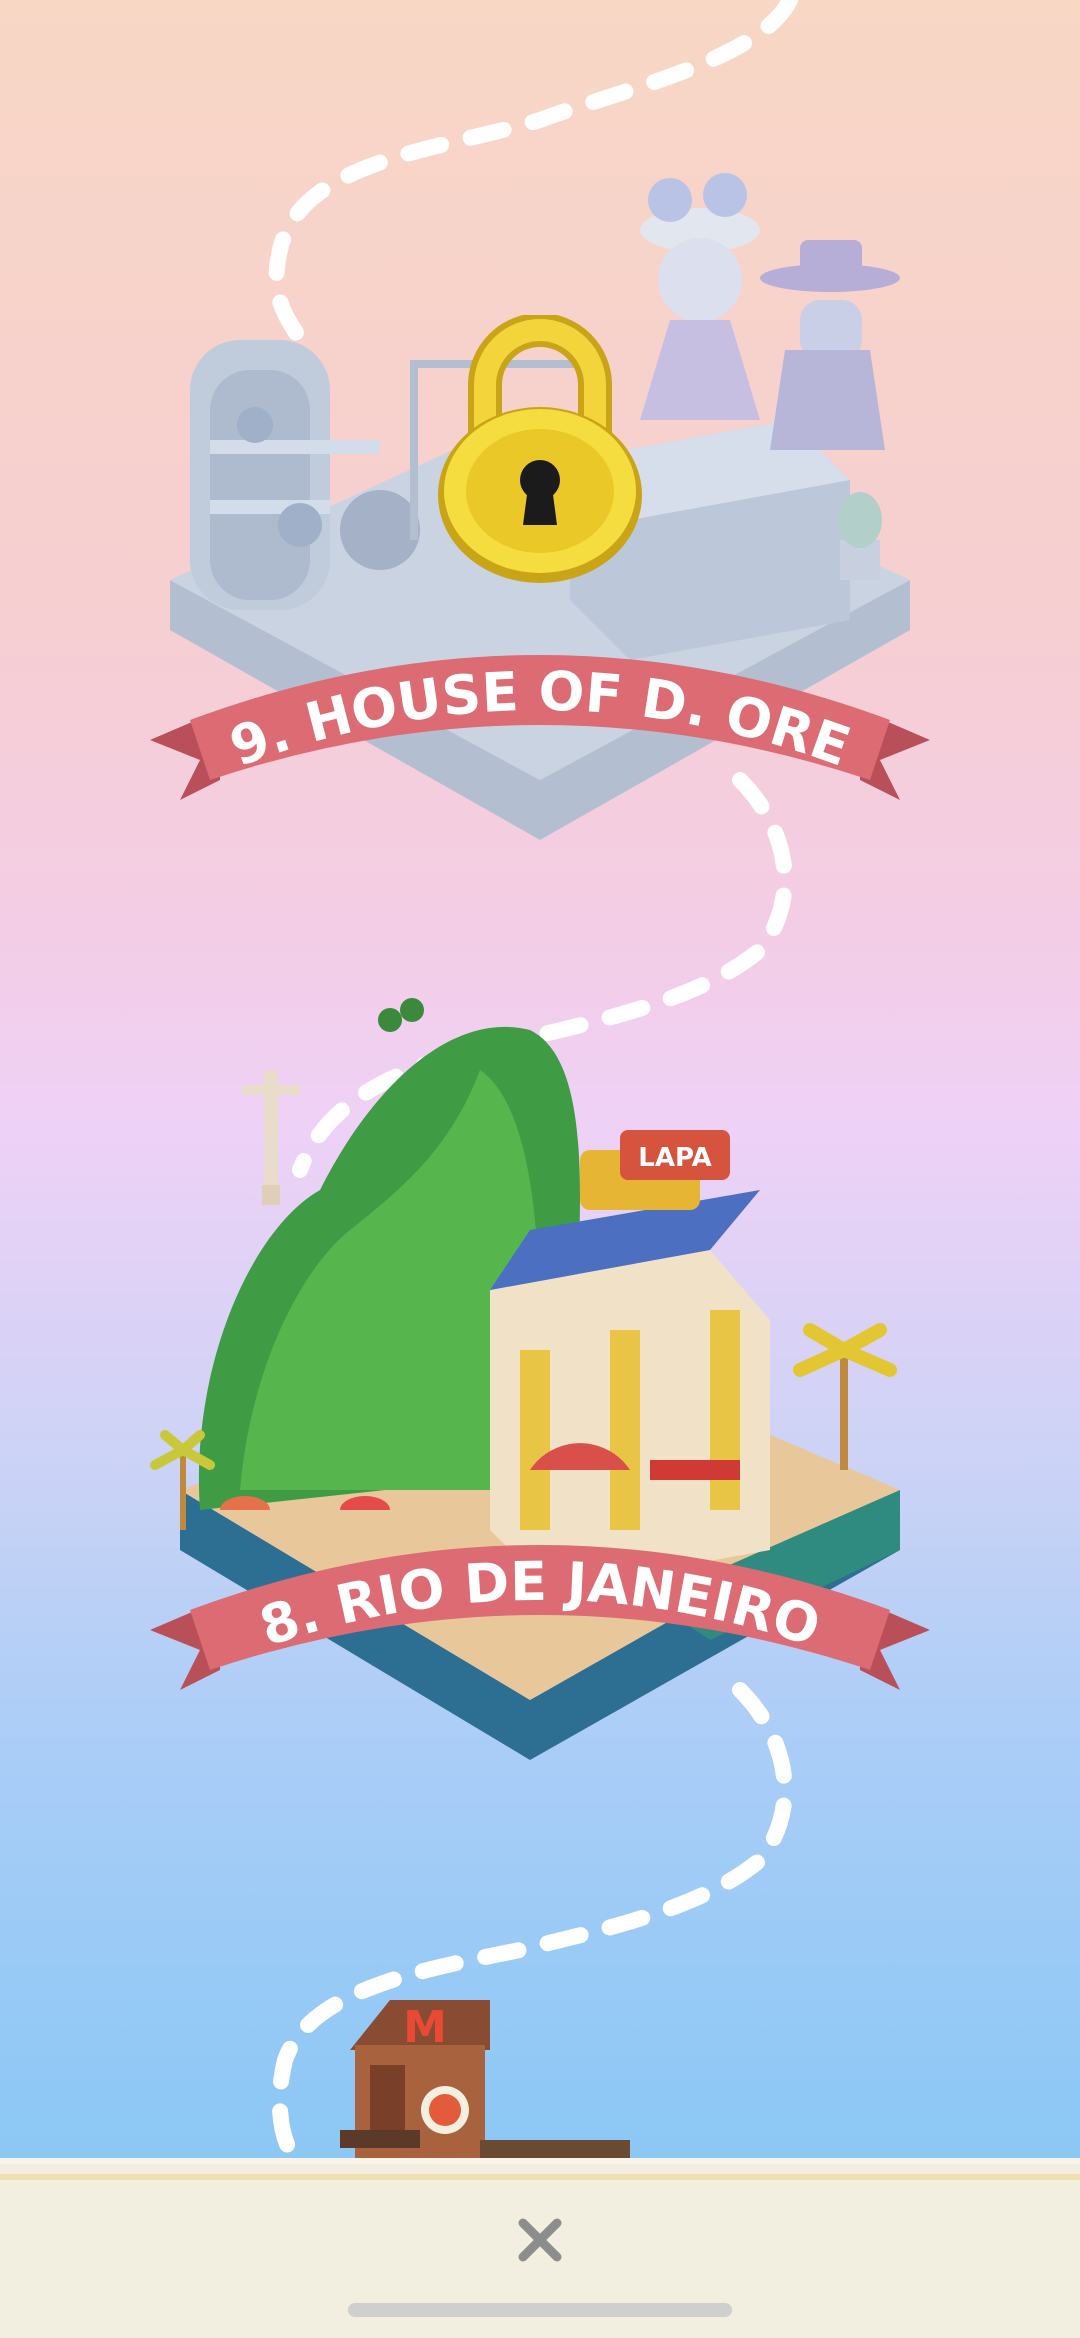 The width and height of the screenshot is (1080, 2338). What do you see at coordinates (539, 1604) in the screenshot?
I see `level-8-title: 8. RIO DE JANEIRO` at bounding box center [539, 1604].